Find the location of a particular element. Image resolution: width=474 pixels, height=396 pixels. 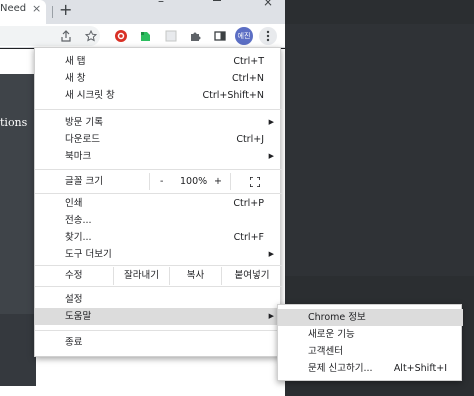

extension-grey-icon is located at coordinates (171, 36).